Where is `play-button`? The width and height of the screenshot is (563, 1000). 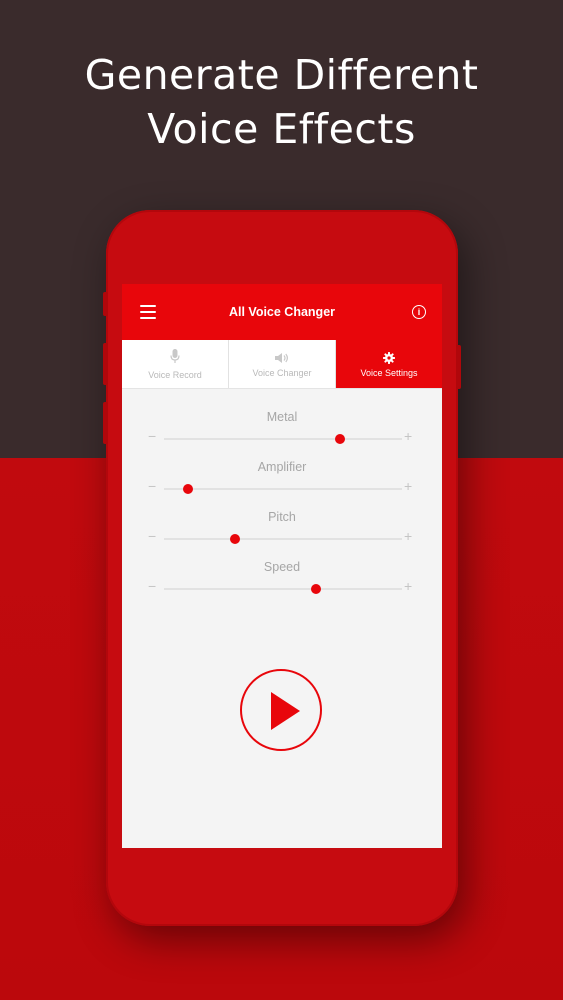
play-button is located at coordinates (281, 710).